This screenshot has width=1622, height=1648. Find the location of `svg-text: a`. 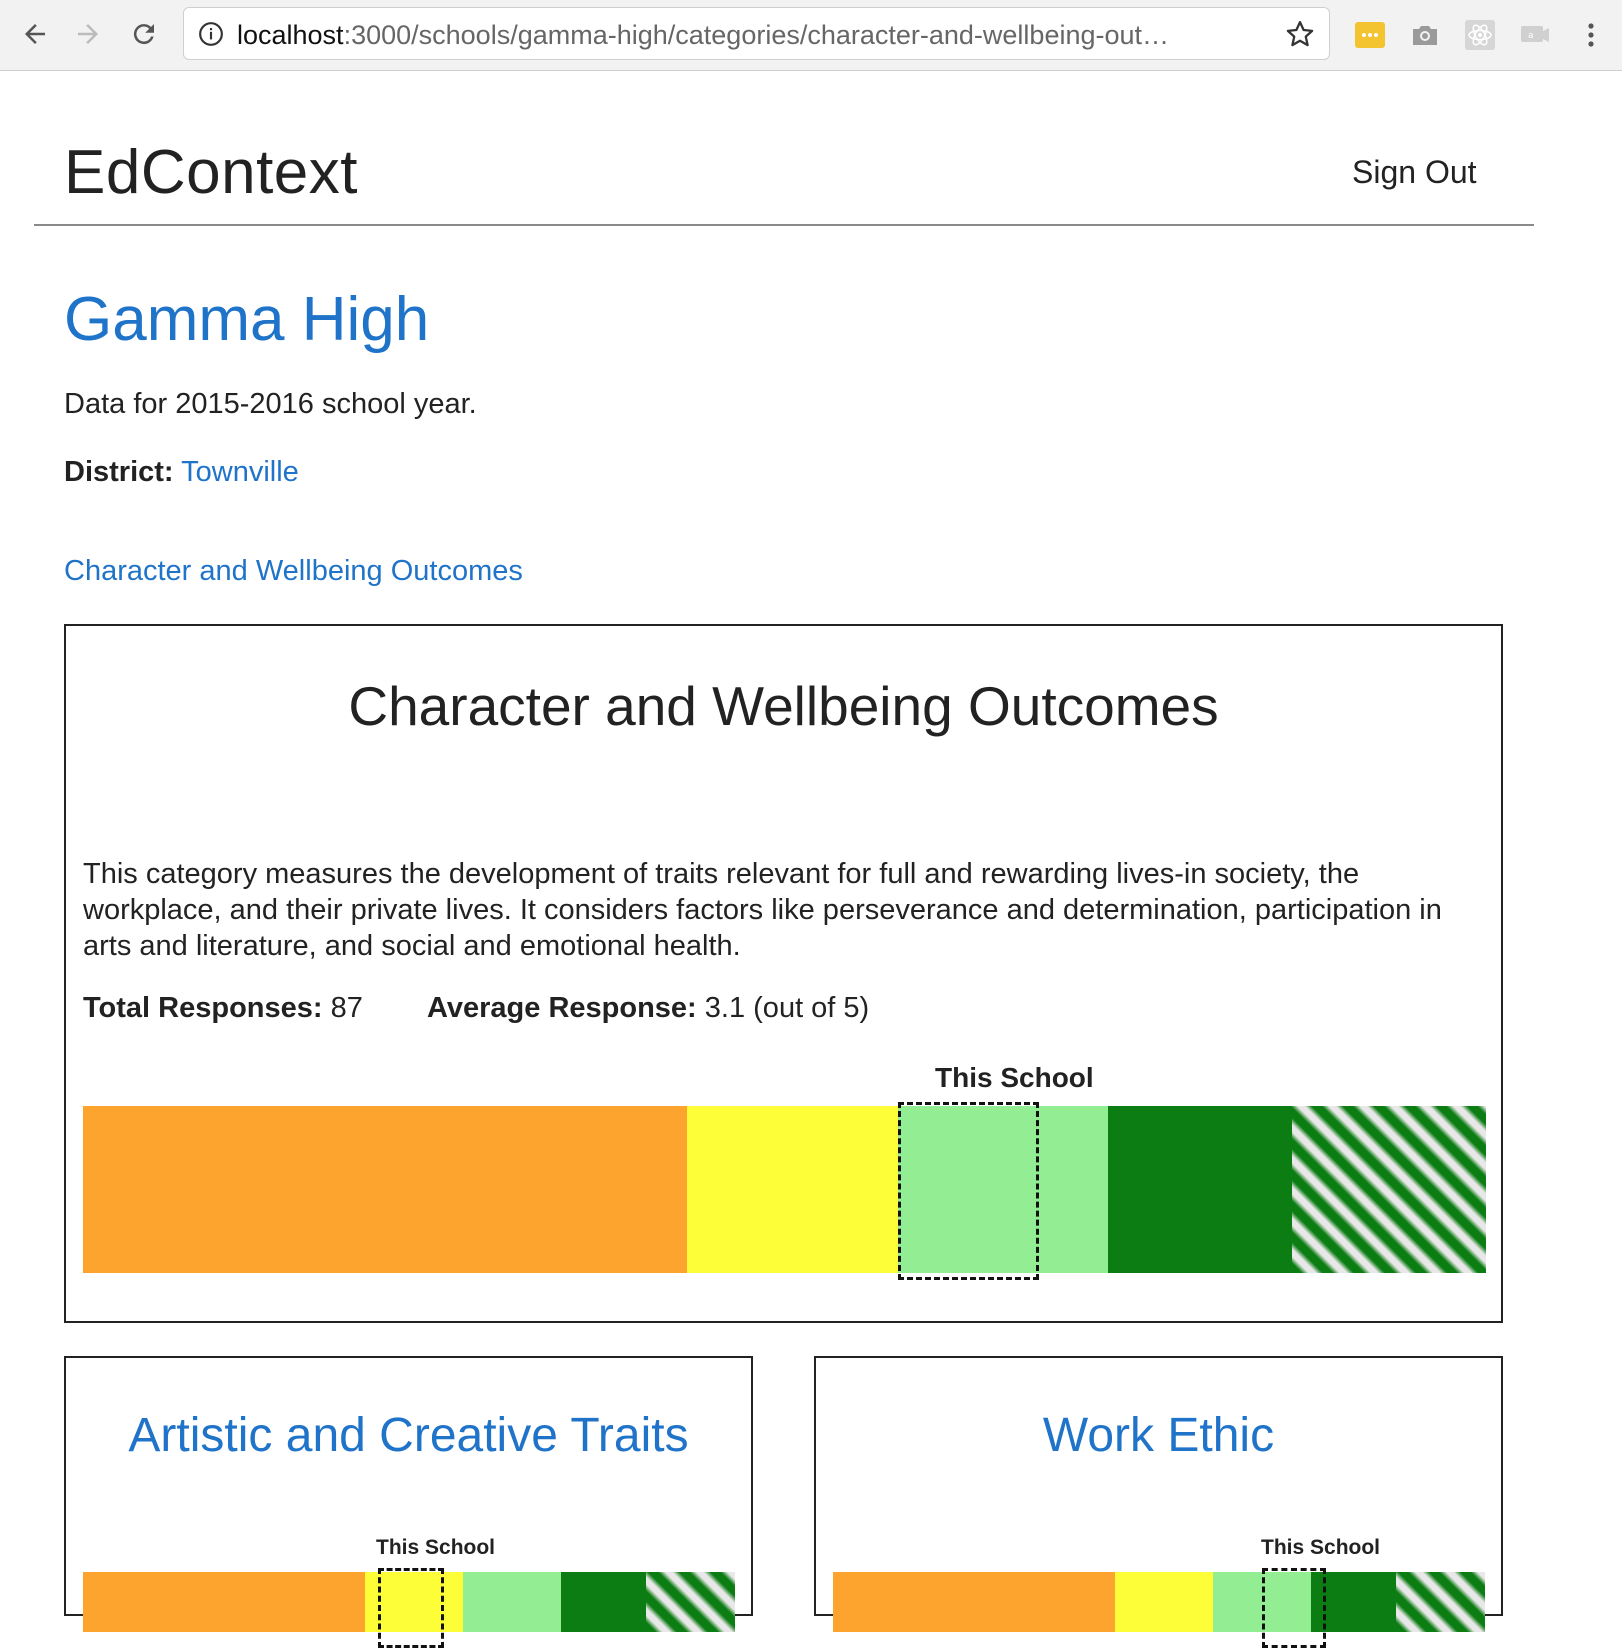

svg-text: a is located at coordinates (1531, 36).